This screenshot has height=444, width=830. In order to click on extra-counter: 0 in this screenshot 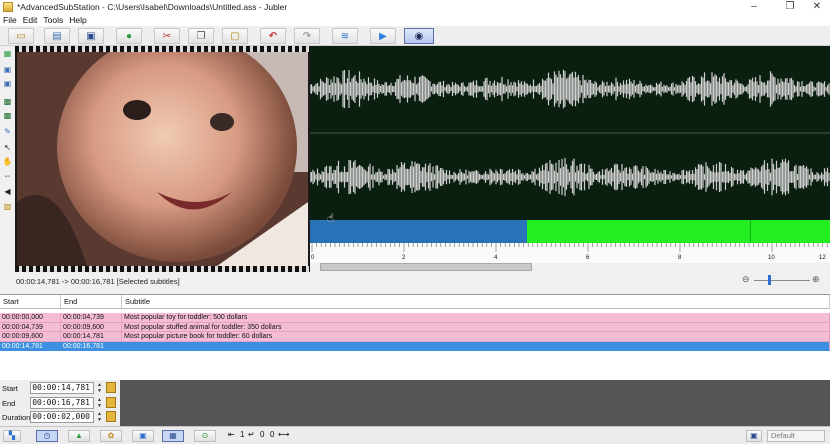, I will do `click(272, 434)`.